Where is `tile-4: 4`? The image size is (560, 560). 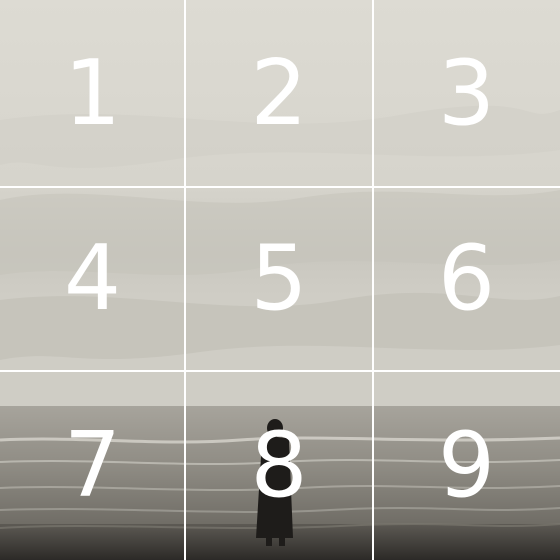
tile-4: 4 is located at coordinates (92, 279).